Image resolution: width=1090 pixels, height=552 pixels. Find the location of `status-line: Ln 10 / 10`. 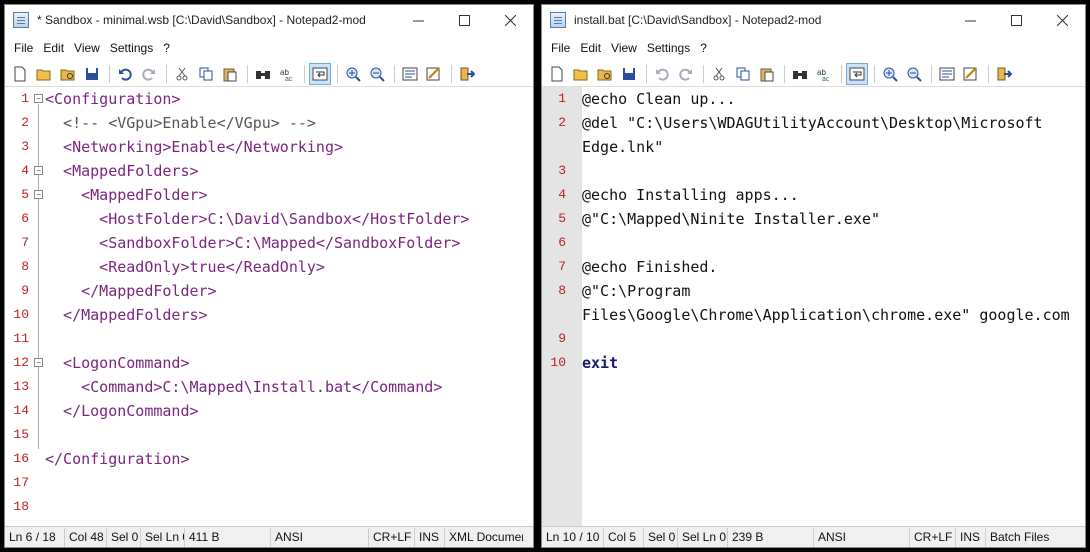

status-line: Ln 10 / 10 is located at coordinates (573, 537).